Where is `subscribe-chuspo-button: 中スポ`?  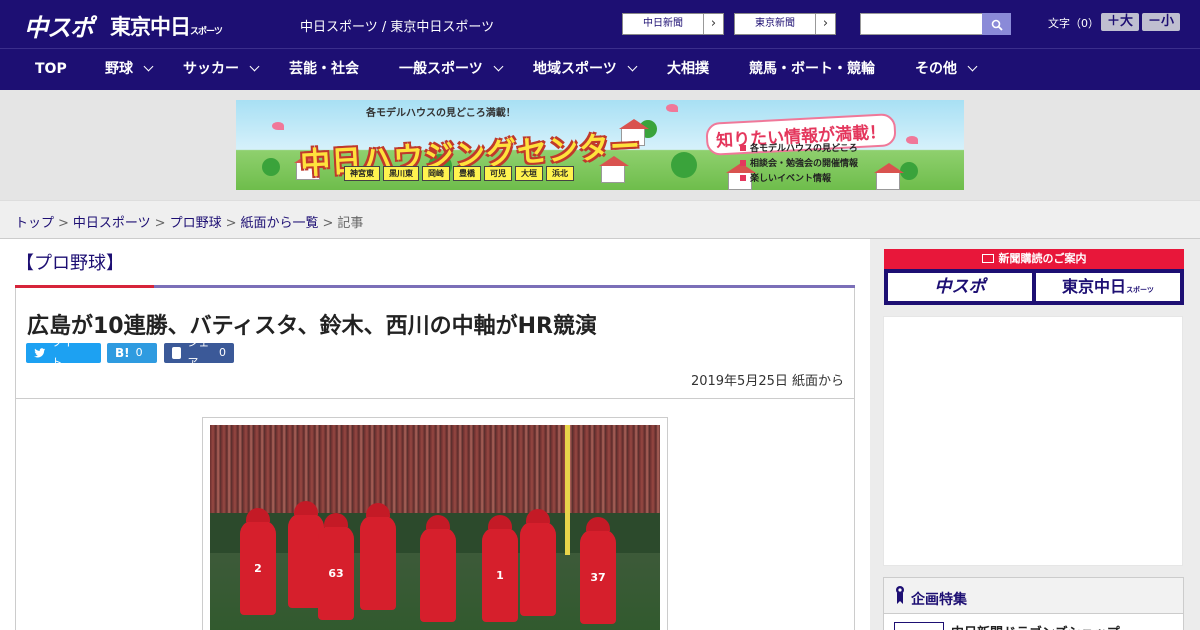
subscribe-chuspo-button: 中スポ is located at coordinates (960, 287).